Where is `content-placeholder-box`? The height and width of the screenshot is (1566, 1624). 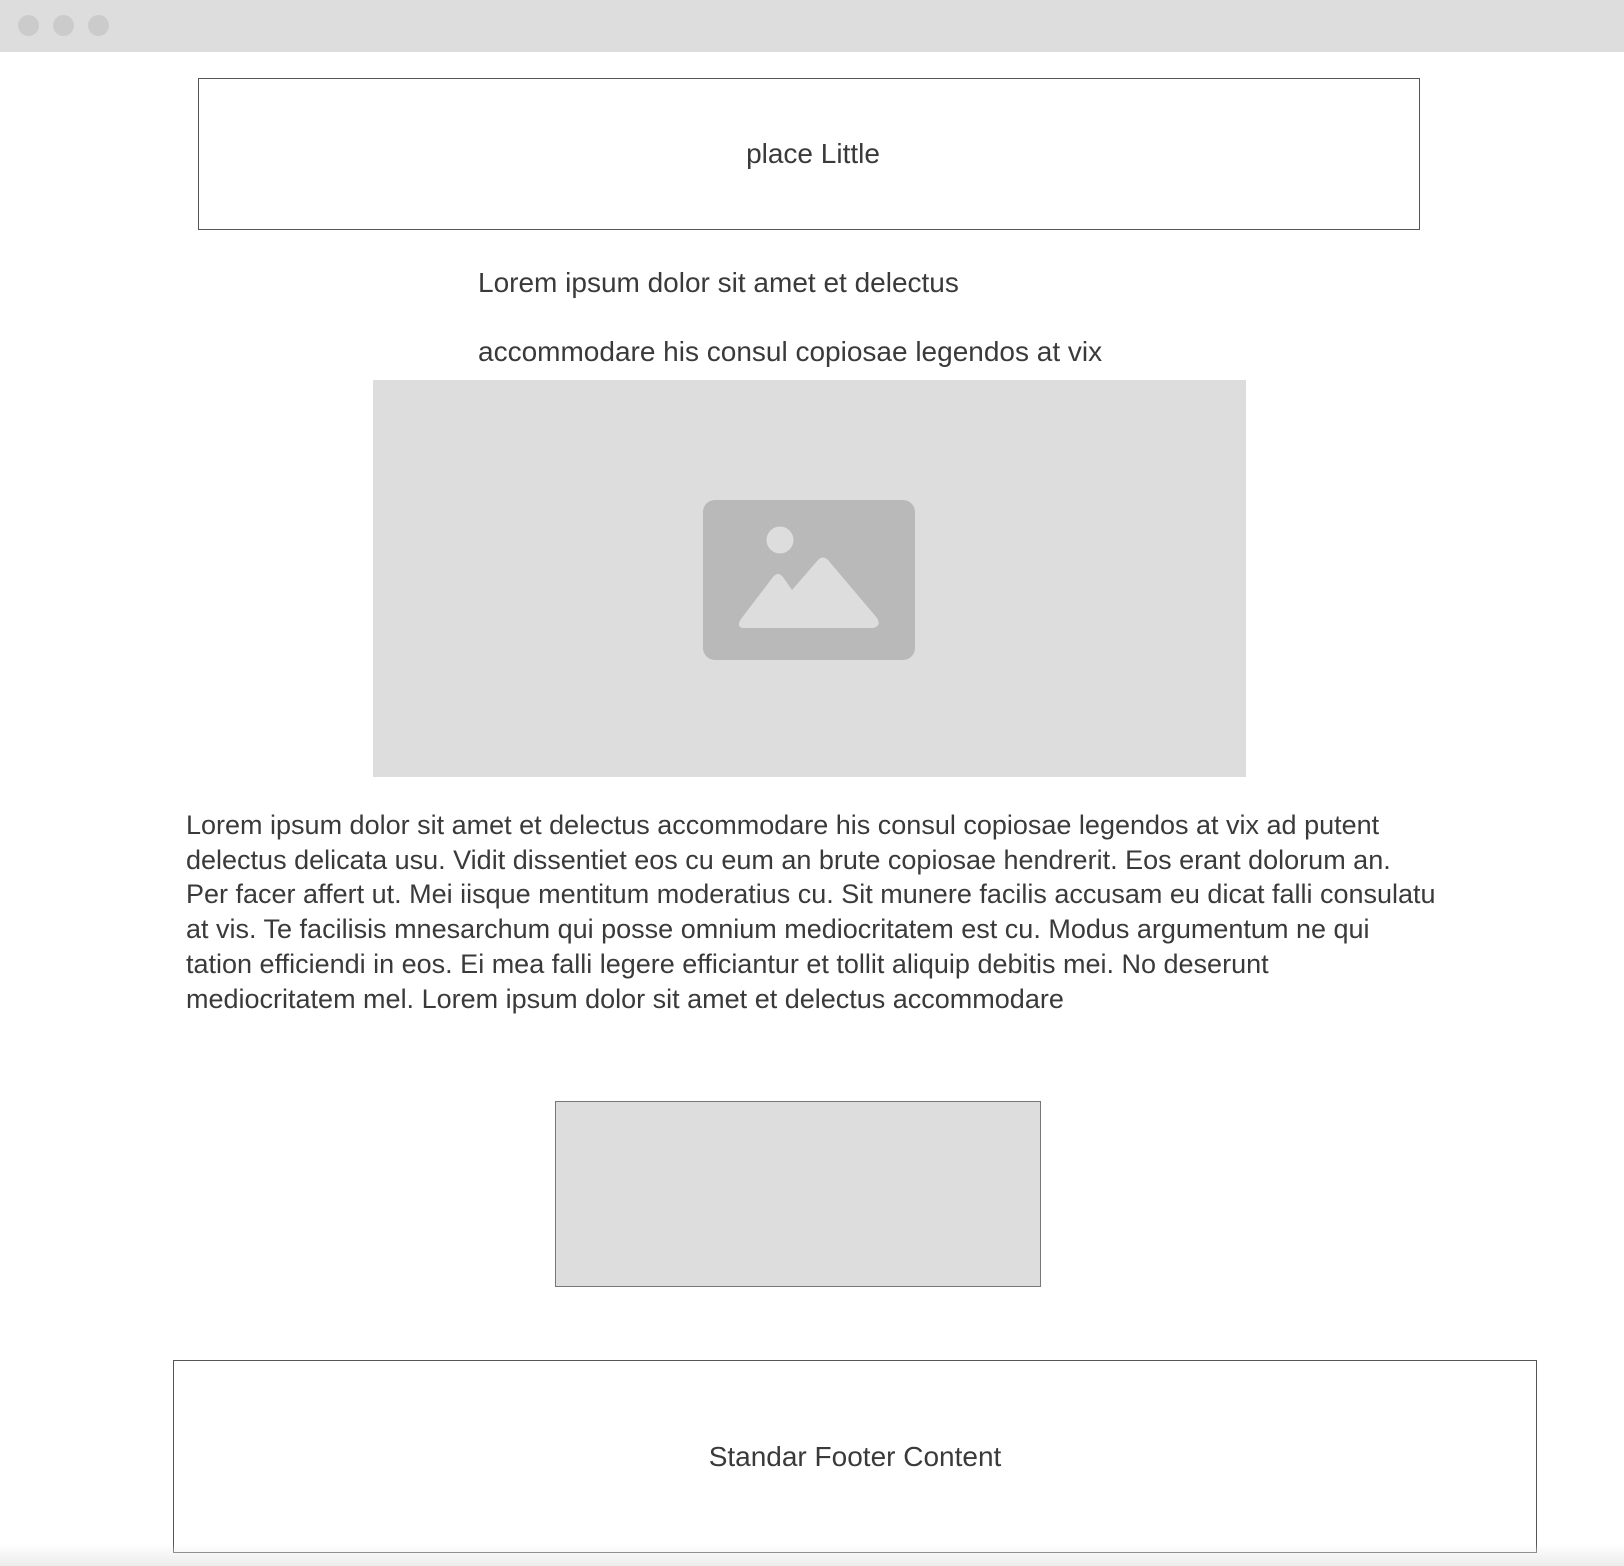 content-placeholder-box is located at coordinates (798, 1194).